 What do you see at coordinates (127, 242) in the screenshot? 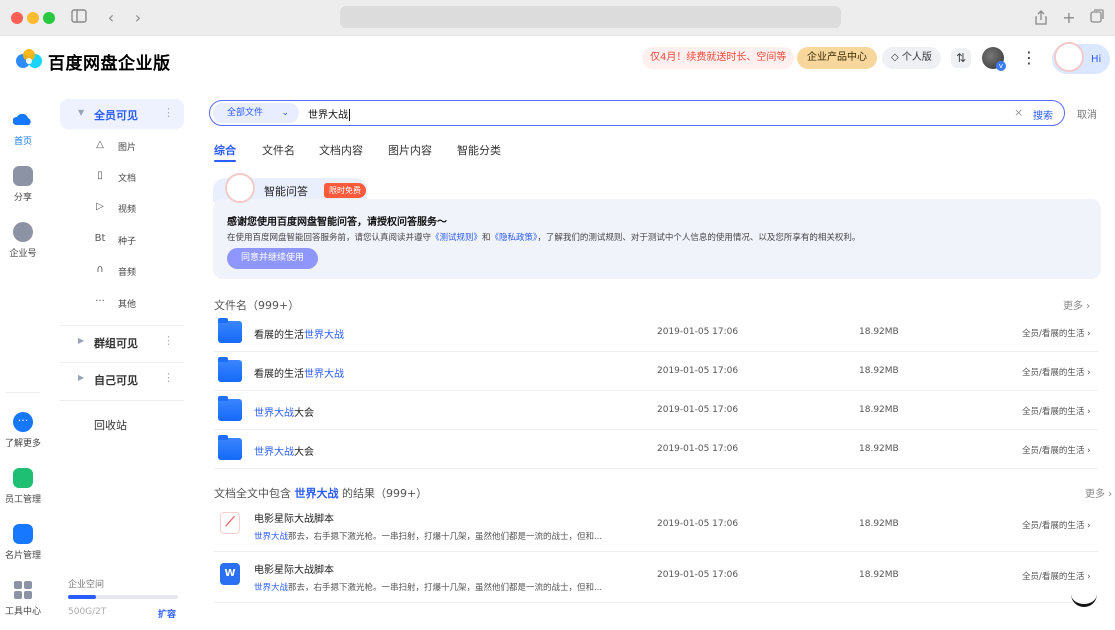
I see `nav-sub-label: 种子` at bounding box center [127, 242].